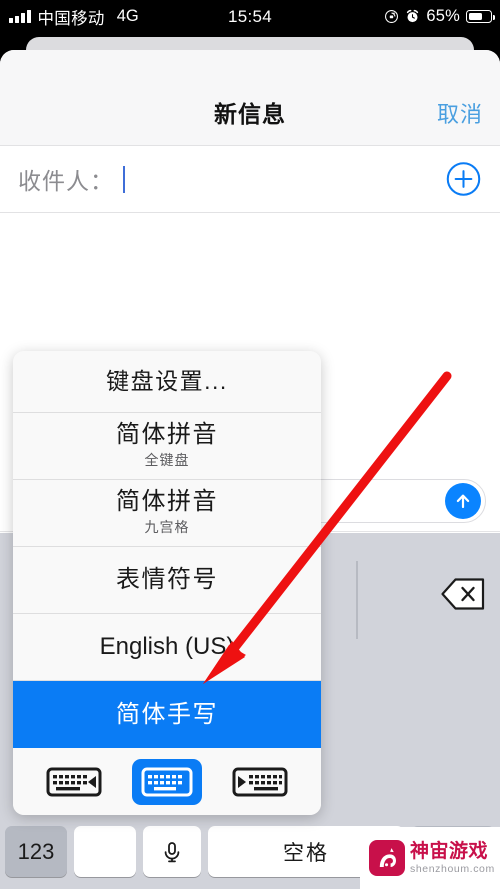 The width and height of the screenshot is (500, 889). Describe the element at coordinates (167, 459) in the screenshot. I see `popup-item-sublabel: 全键盘` at that location.